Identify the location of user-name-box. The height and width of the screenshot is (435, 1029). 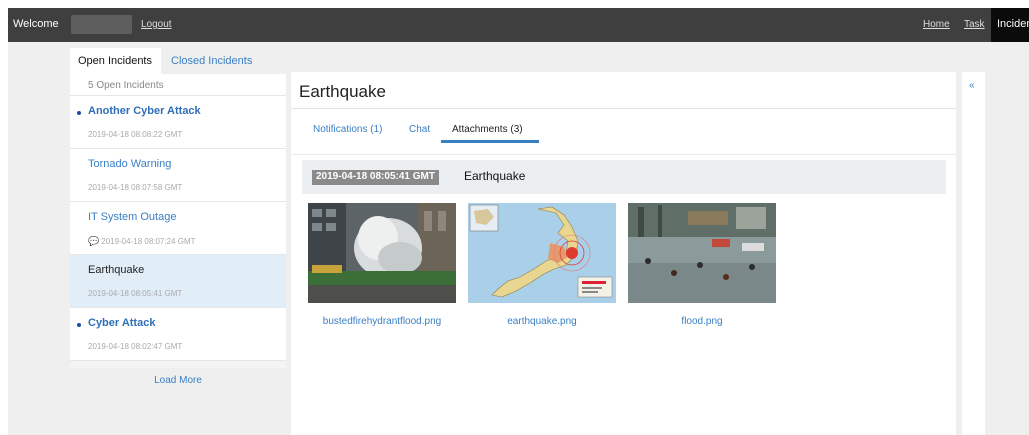
(101, 24).